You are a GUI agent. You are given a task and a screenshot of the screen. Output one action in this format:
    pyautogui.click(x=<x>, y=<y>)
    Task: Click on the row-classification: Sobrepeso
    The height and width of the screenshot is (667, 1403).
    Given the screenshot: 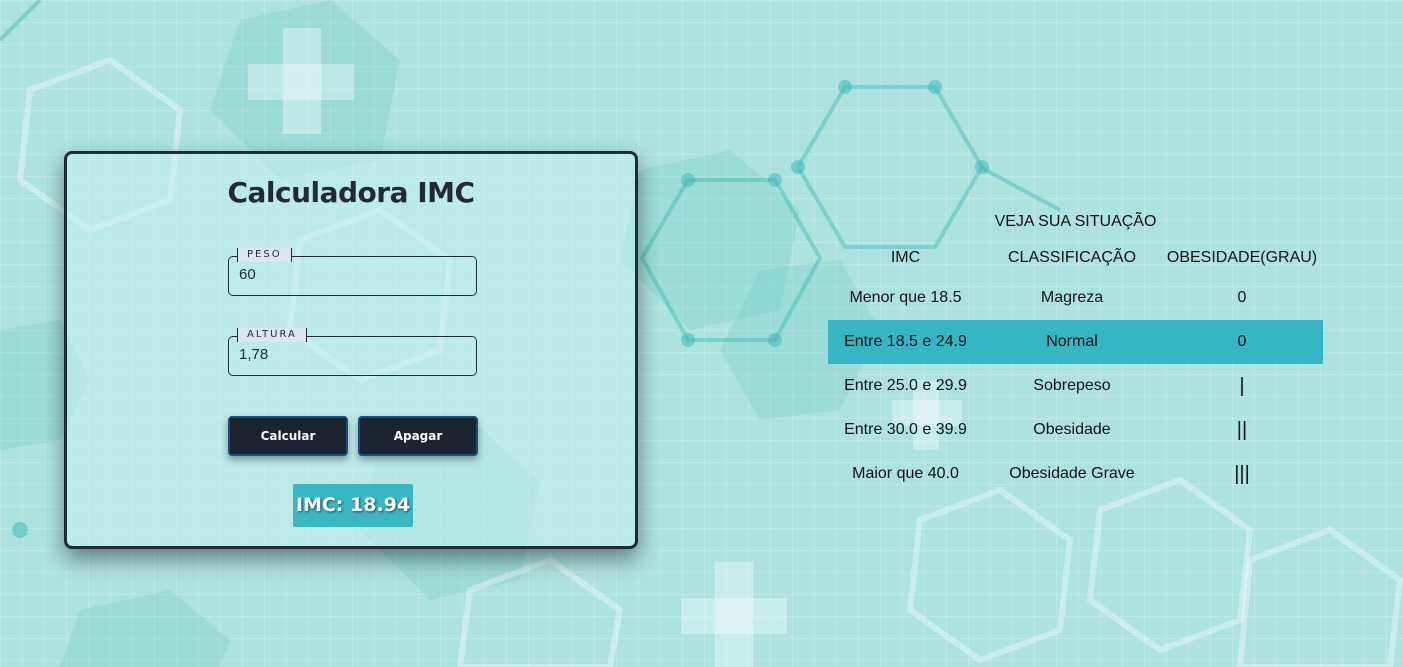 What is the action you would take?
    pyautogui.click(x=1072, y=385)
    